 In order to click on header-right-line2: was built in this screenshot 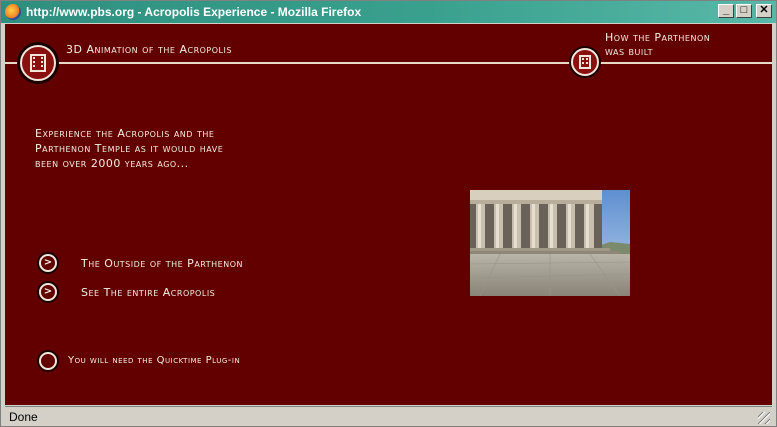, I will do `click(629, 51)`.